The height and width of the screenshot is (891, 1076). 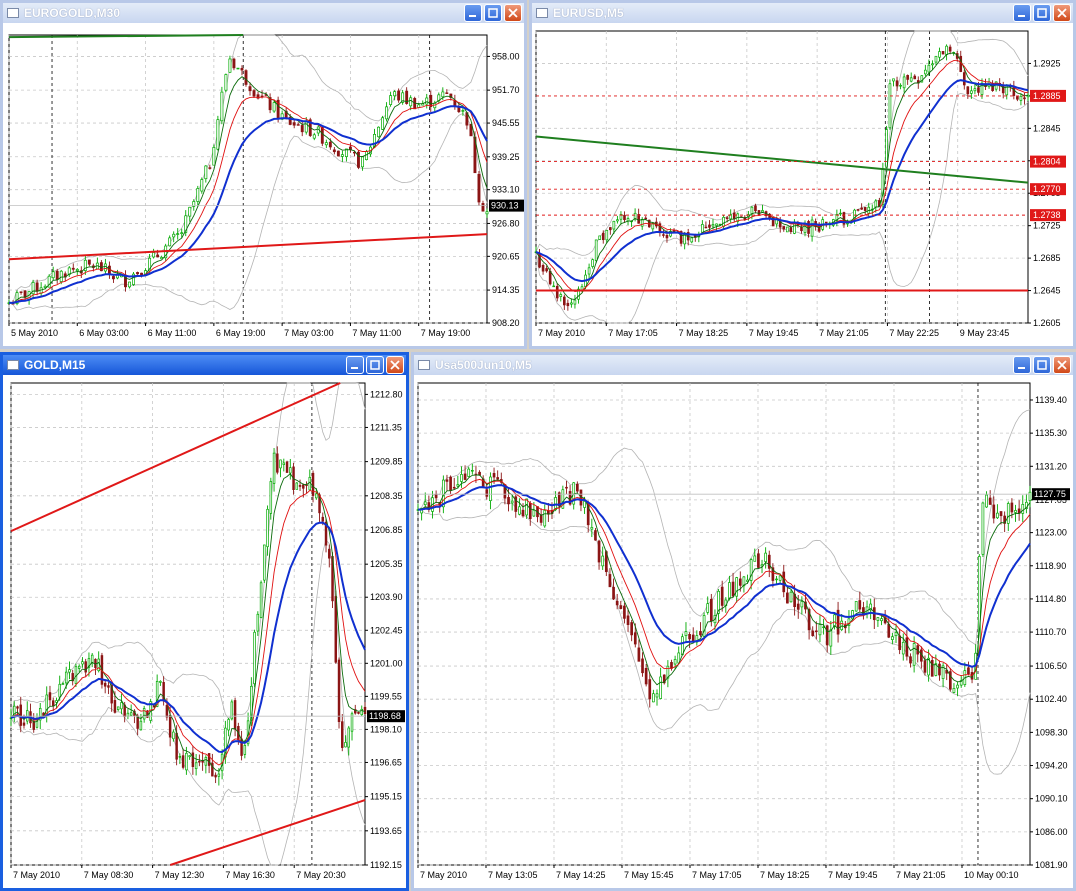 I want to click on y-tick-label: 1208.35, so click(x=386, y=496).